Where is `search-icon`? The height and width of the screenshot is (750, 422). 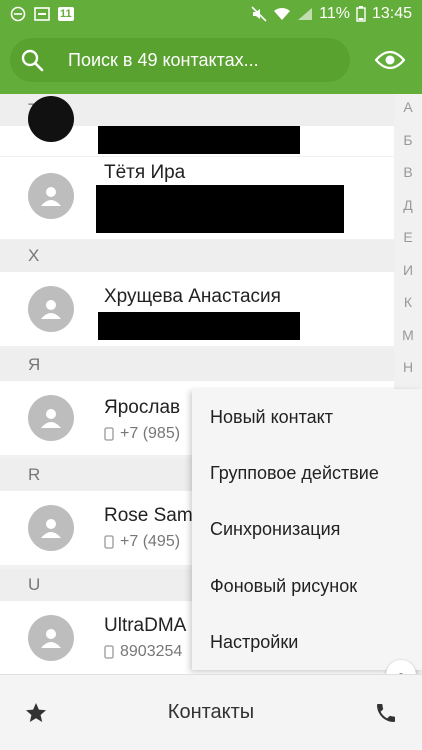 search-icon is located at coordinates (32, 60).